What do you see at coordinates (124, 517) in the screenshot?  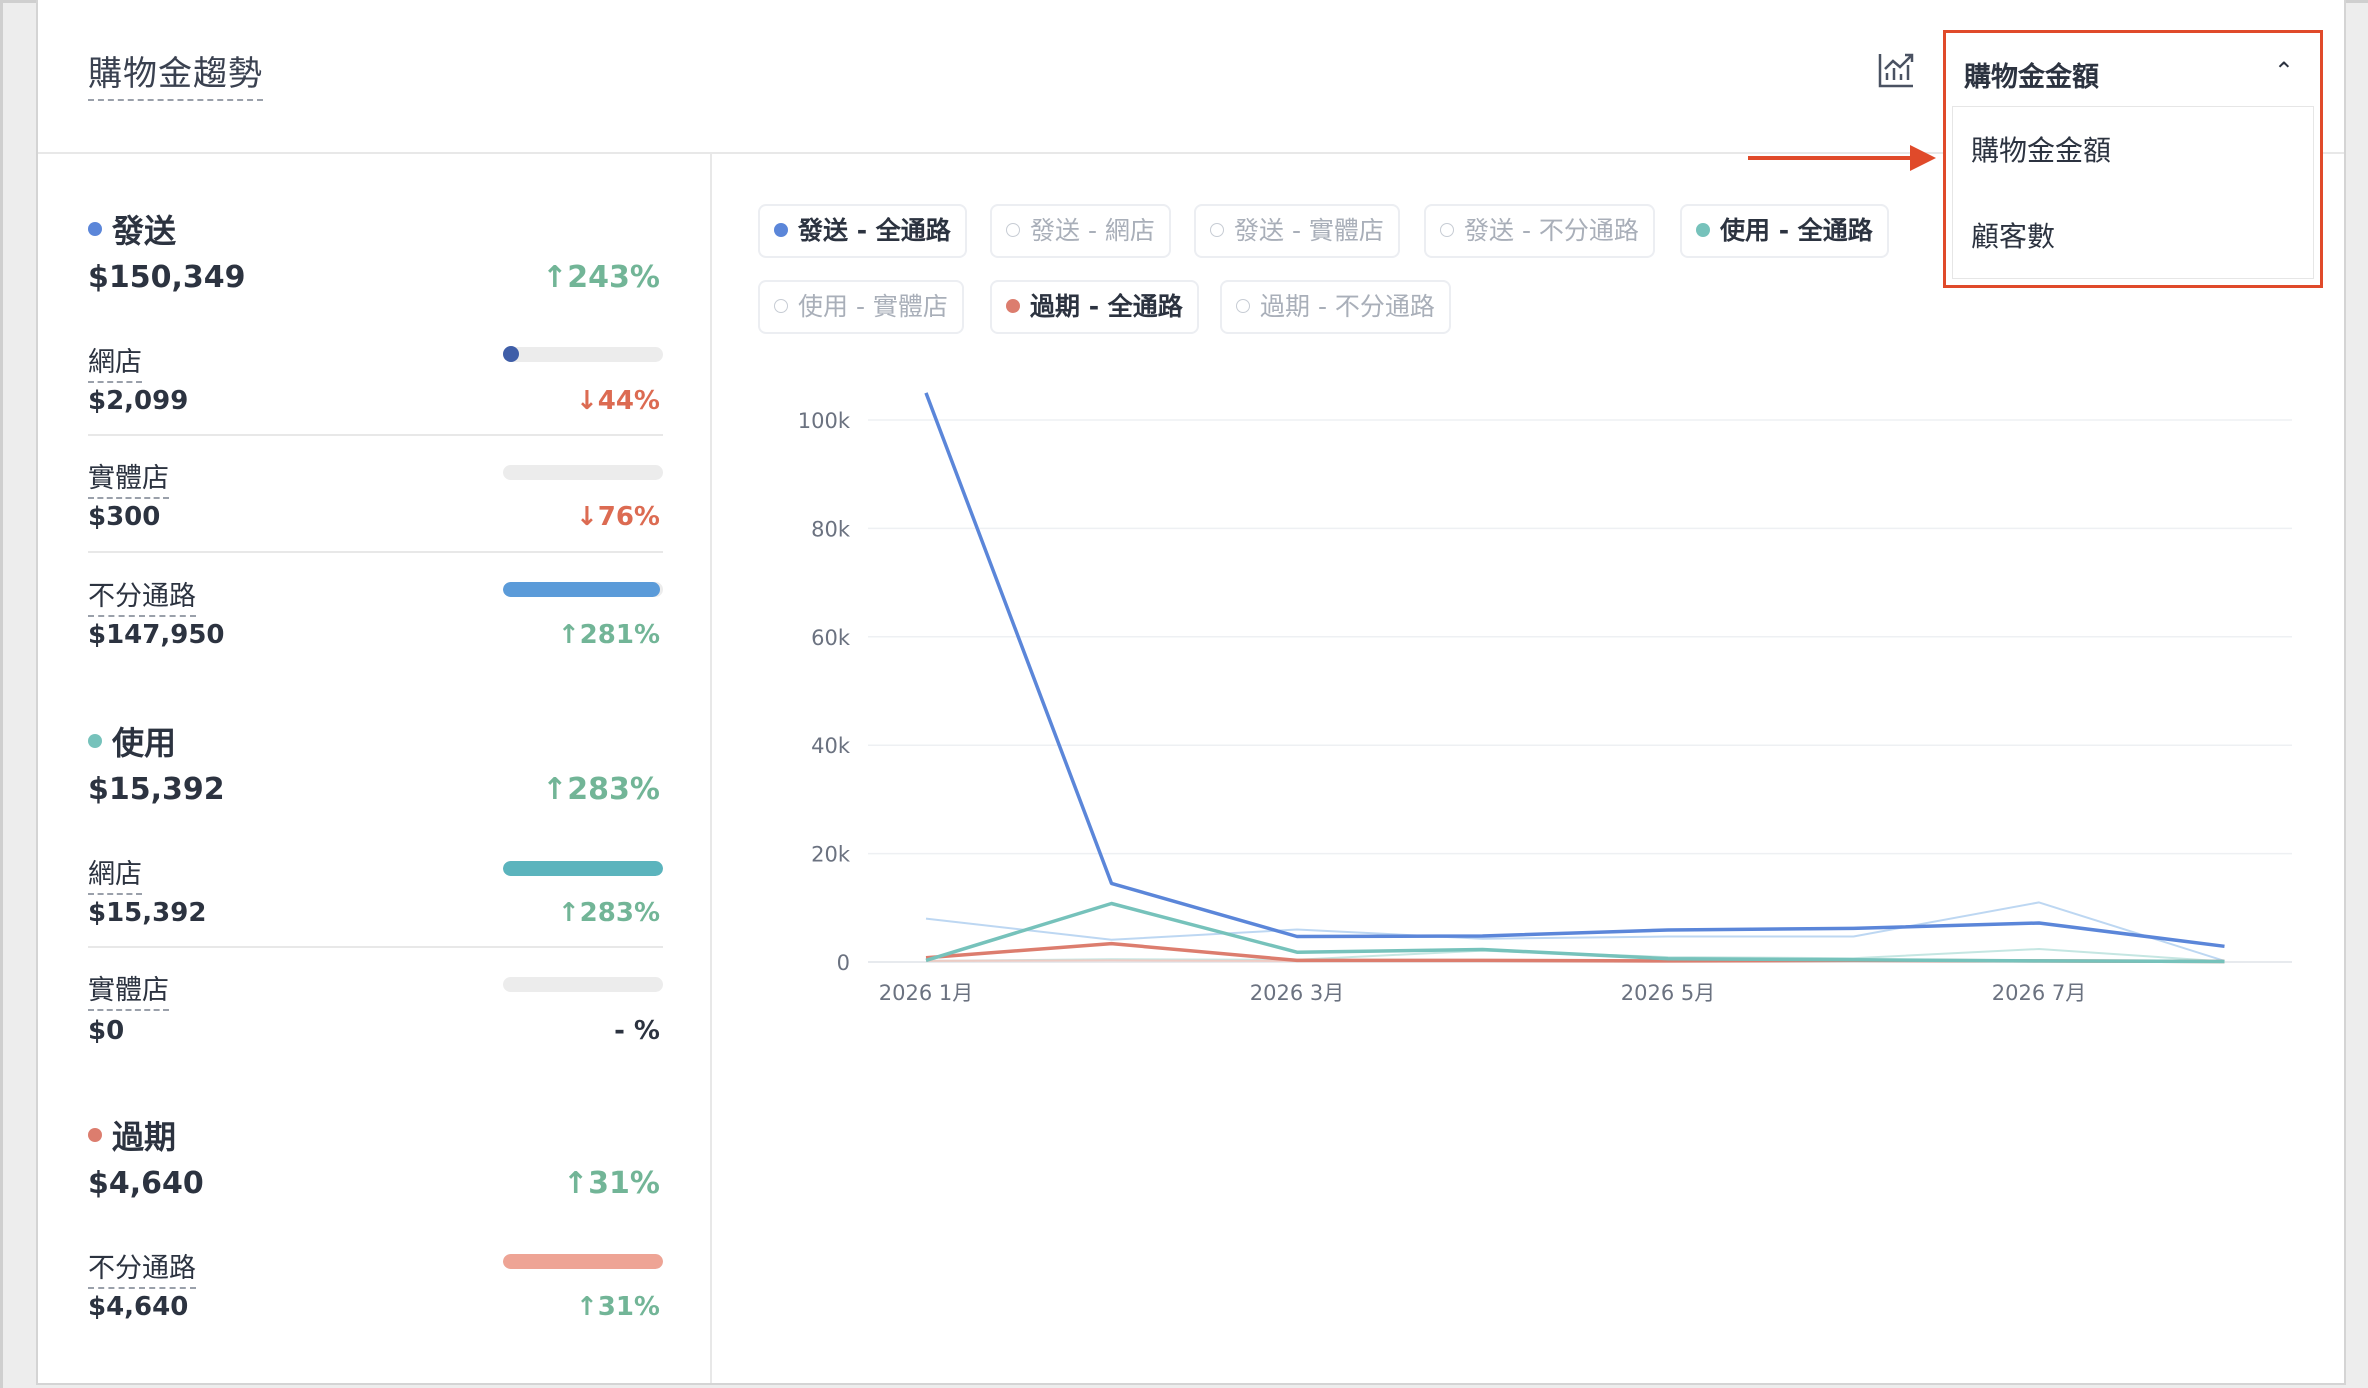 I see `channel-value: $300` at bounding box center [124, 517].